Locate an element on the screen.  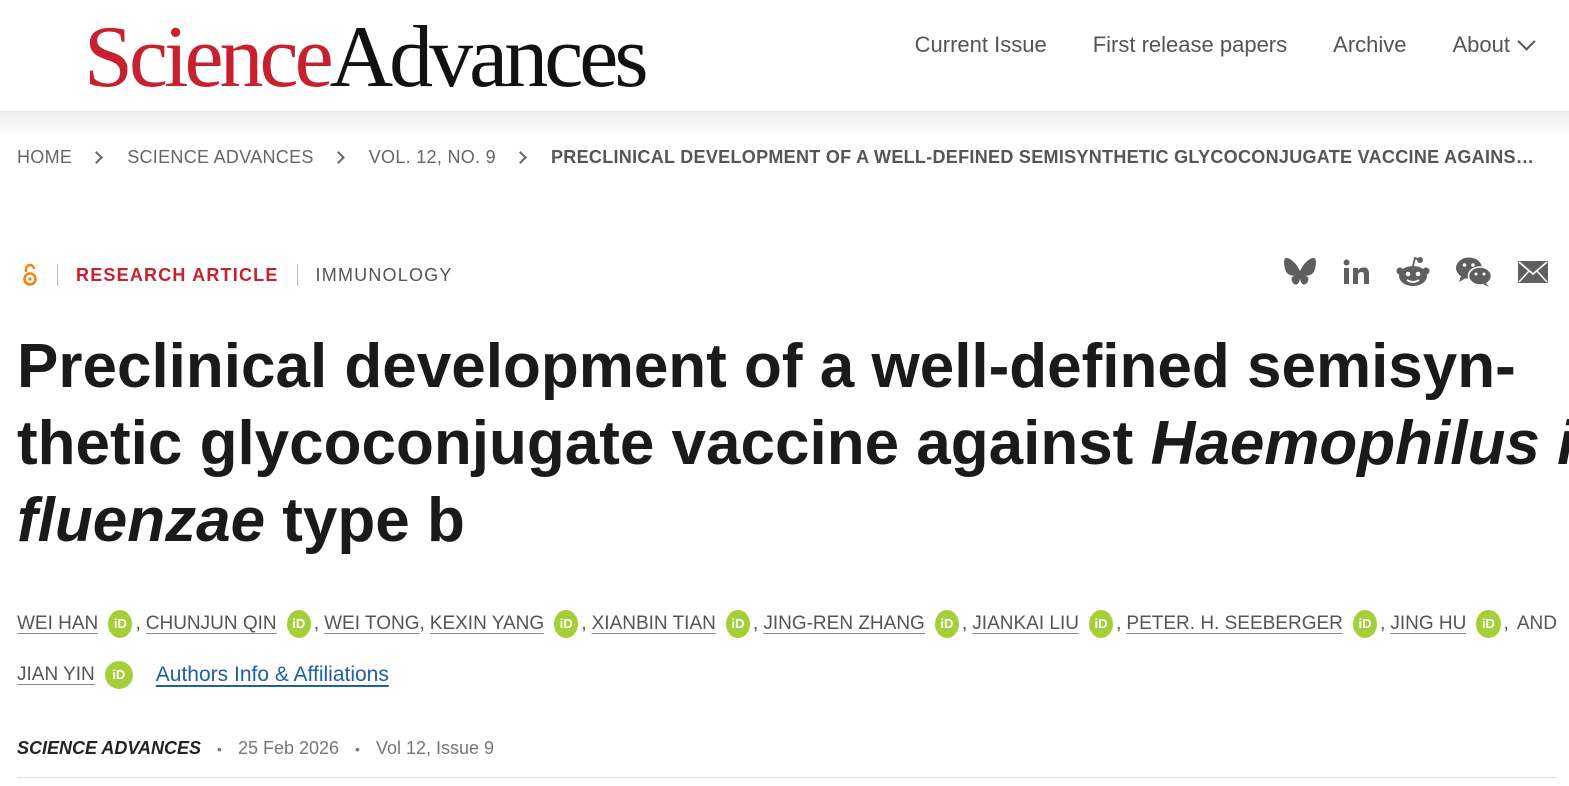
open-access-icon is located at coordinates (30, 274).